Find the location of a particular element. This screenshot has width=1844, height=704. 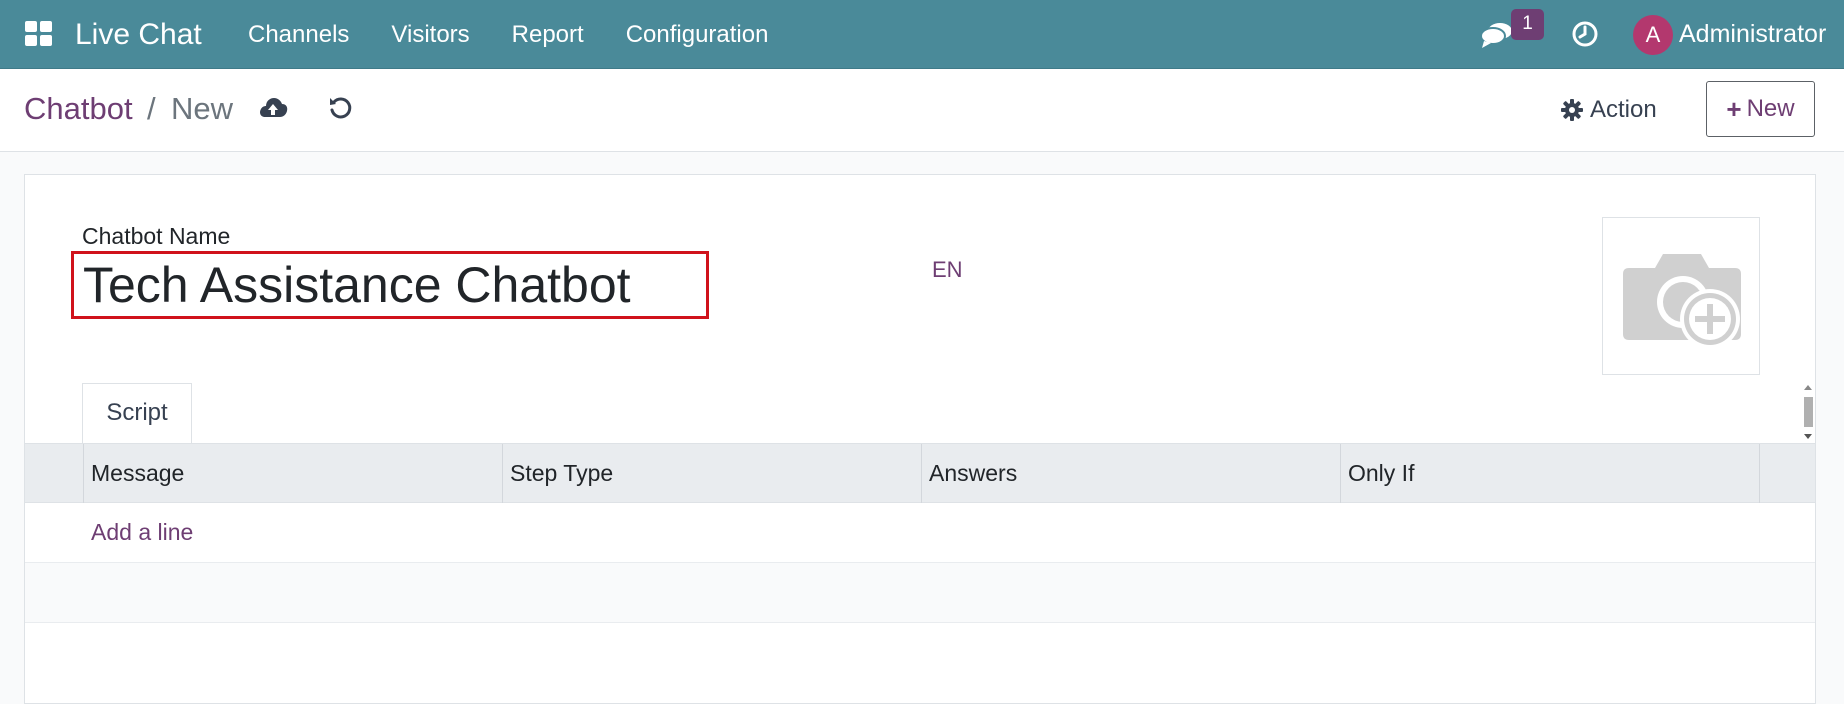

language-button: EN is located at coordinates (947, 270).